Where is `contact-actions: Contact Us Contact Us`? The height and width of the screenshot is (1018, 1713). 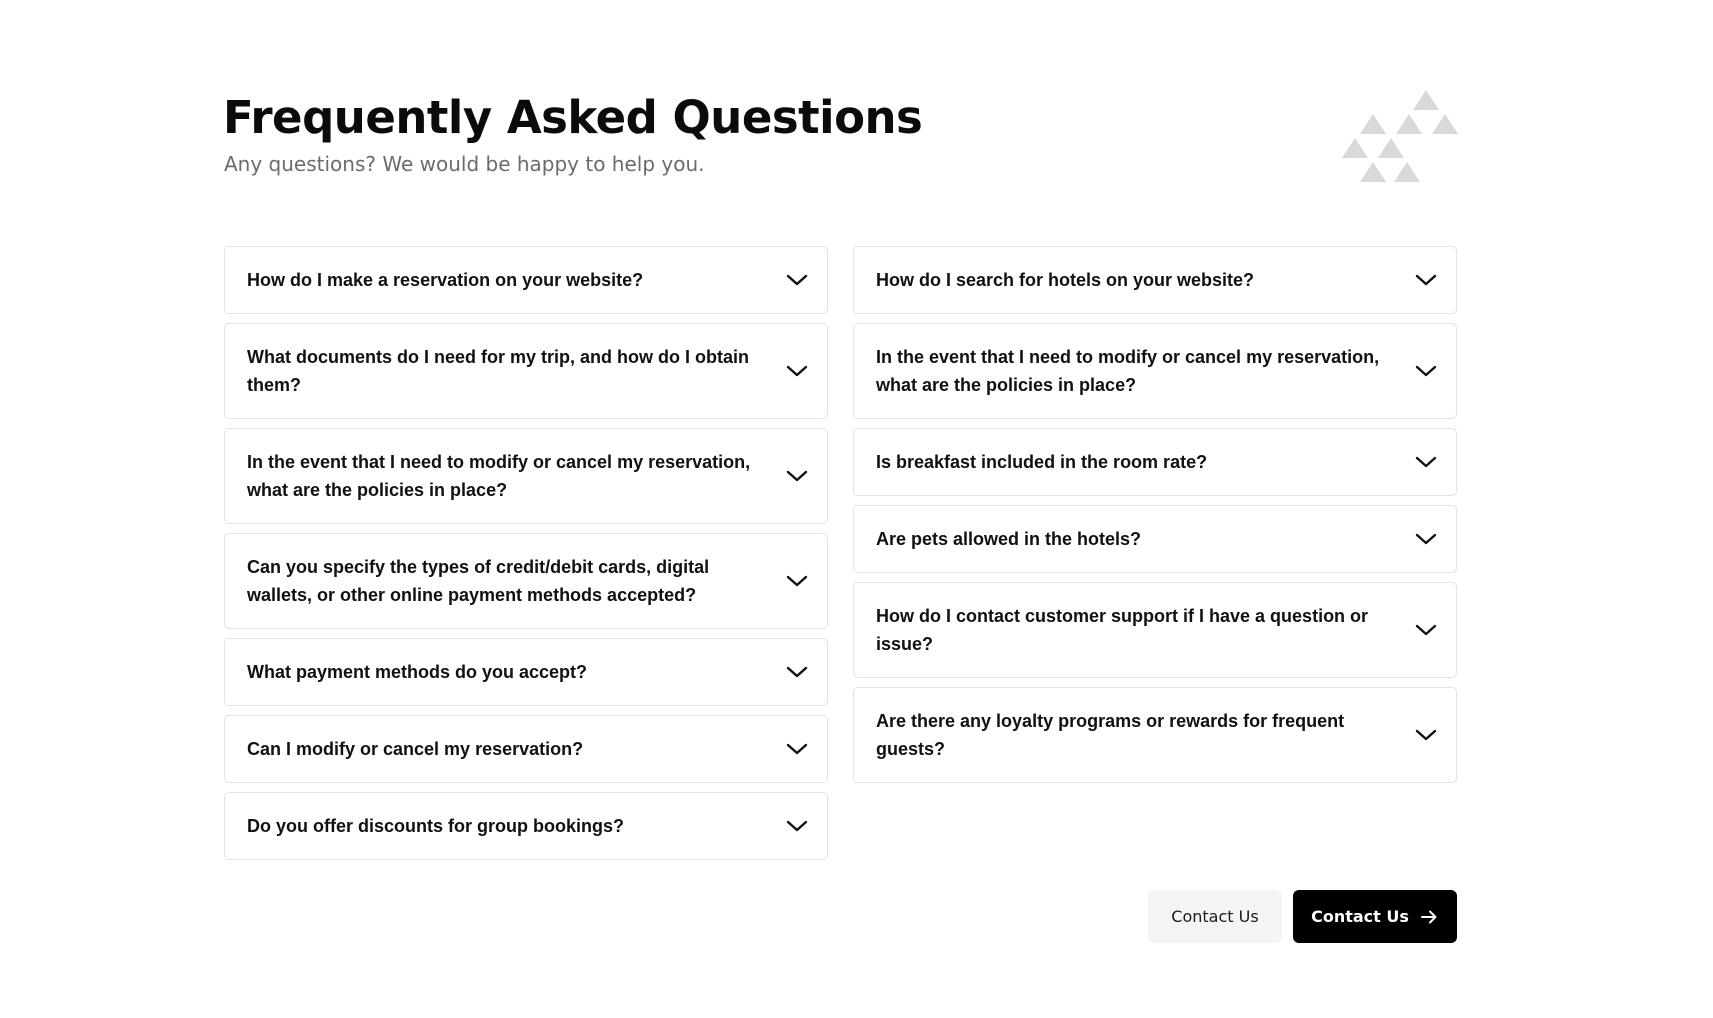 contact-actions: Contact Us Contact Us is located at coordinates (1302, 916).